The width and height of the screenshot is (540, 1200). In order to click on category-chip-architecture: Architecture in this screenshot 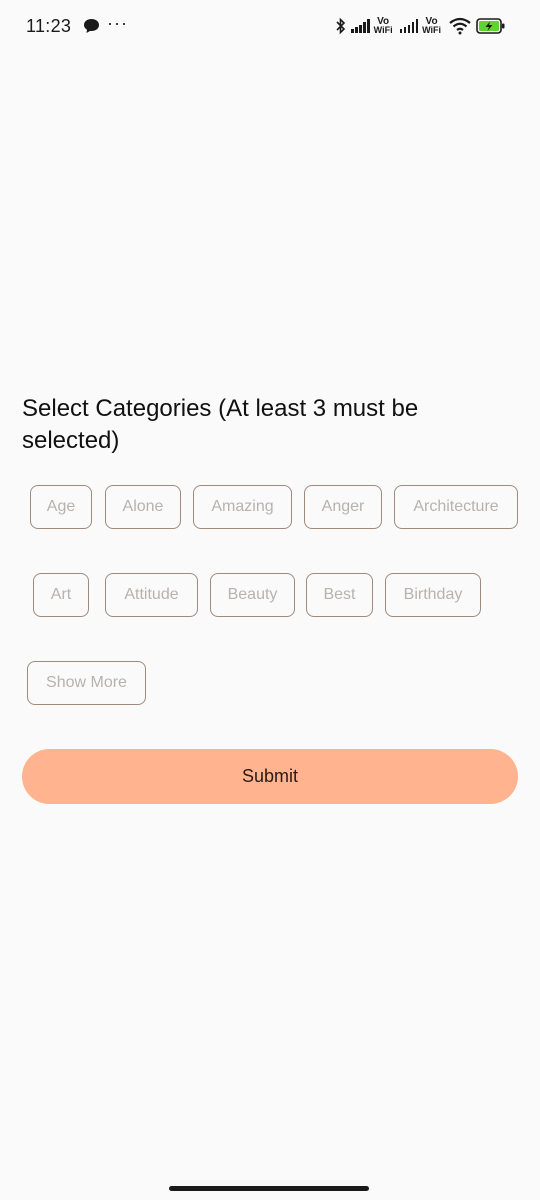, I will do `click(456, 507)`.